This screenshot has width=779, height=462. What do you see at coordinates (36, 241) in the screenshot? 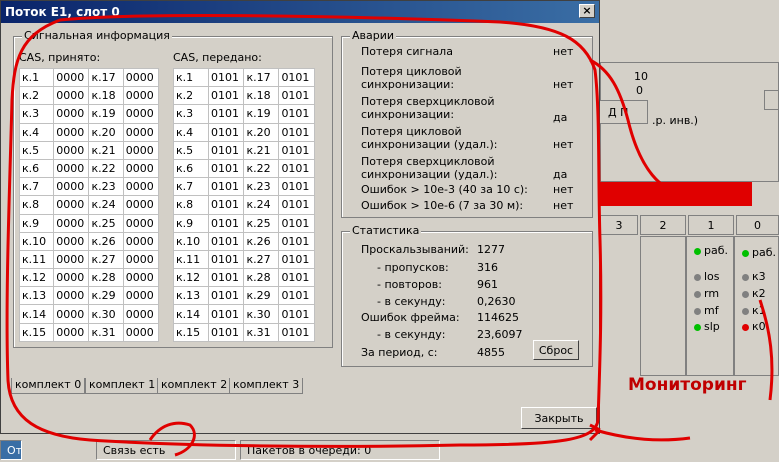
I see `cas-received-cell: к.10` at bounding box center [36, 241].